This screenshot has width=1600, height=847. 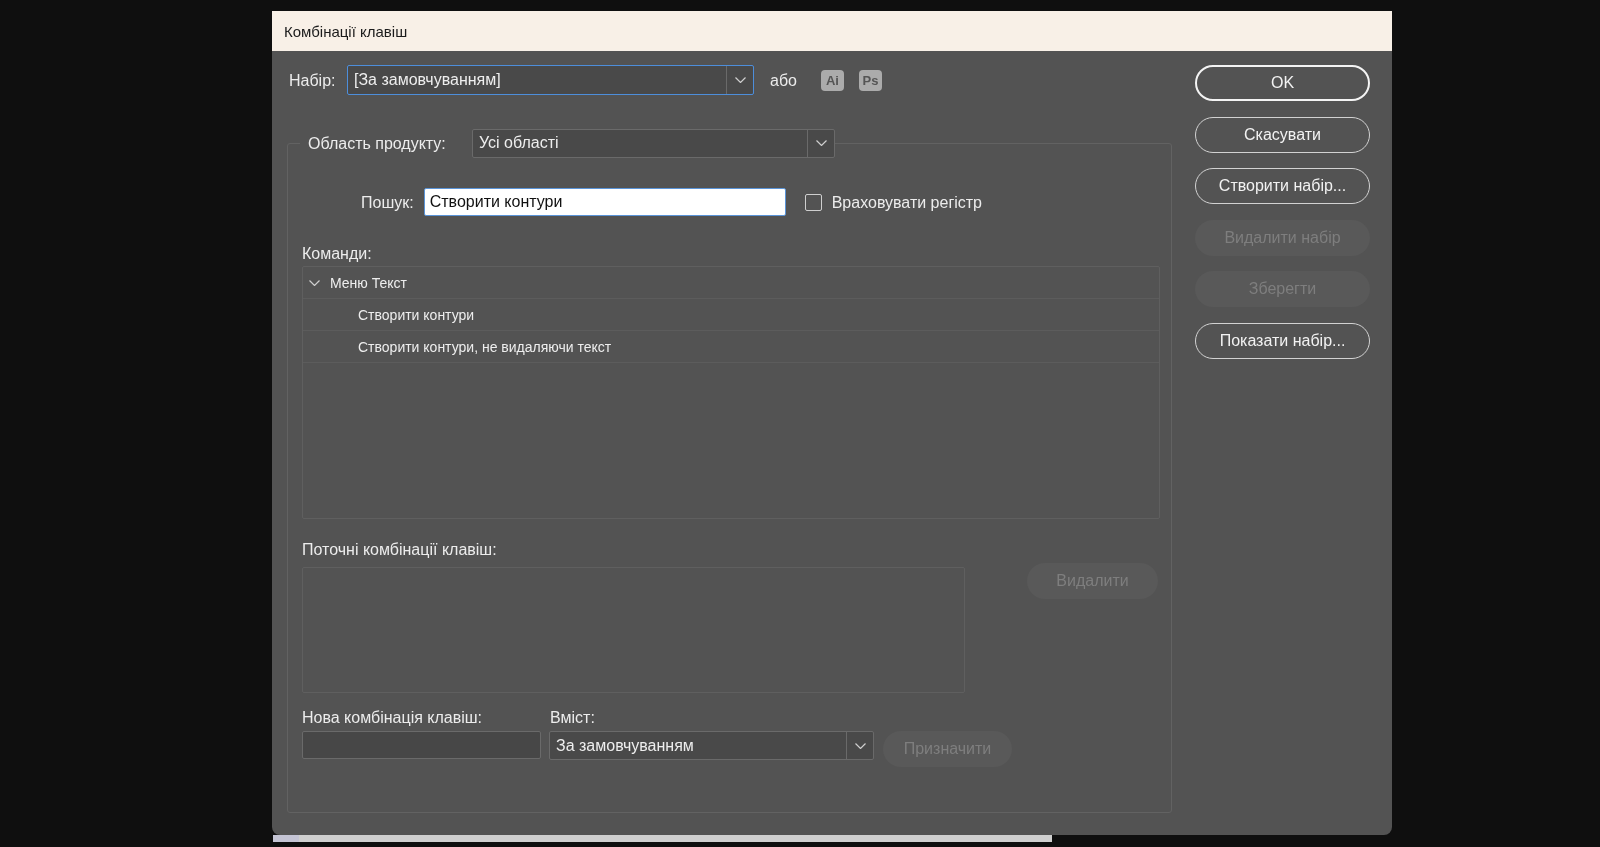 I want to click on tree-item: Меню Текст, so click(x=731, y=283).